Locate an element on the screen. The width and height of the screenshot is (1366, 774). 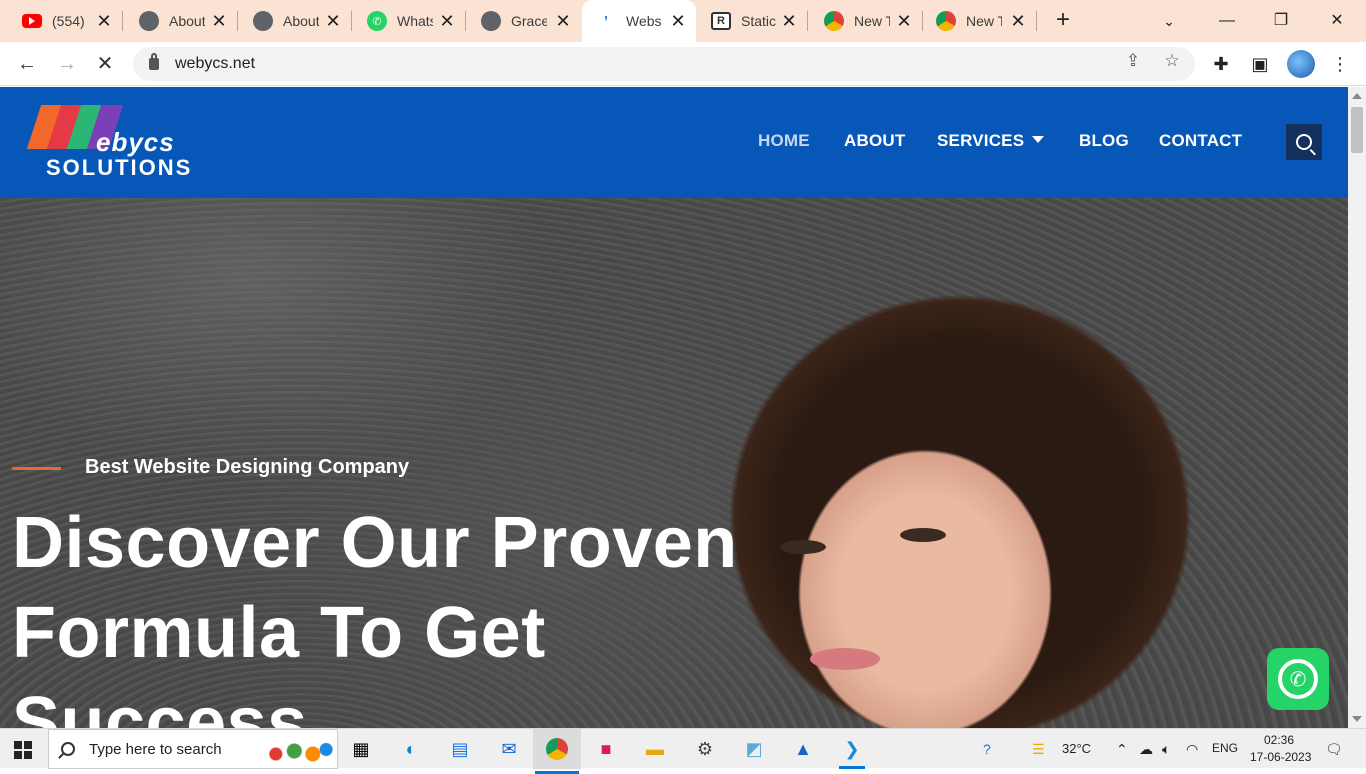
lips-shape is located at coordinates (845, 659).